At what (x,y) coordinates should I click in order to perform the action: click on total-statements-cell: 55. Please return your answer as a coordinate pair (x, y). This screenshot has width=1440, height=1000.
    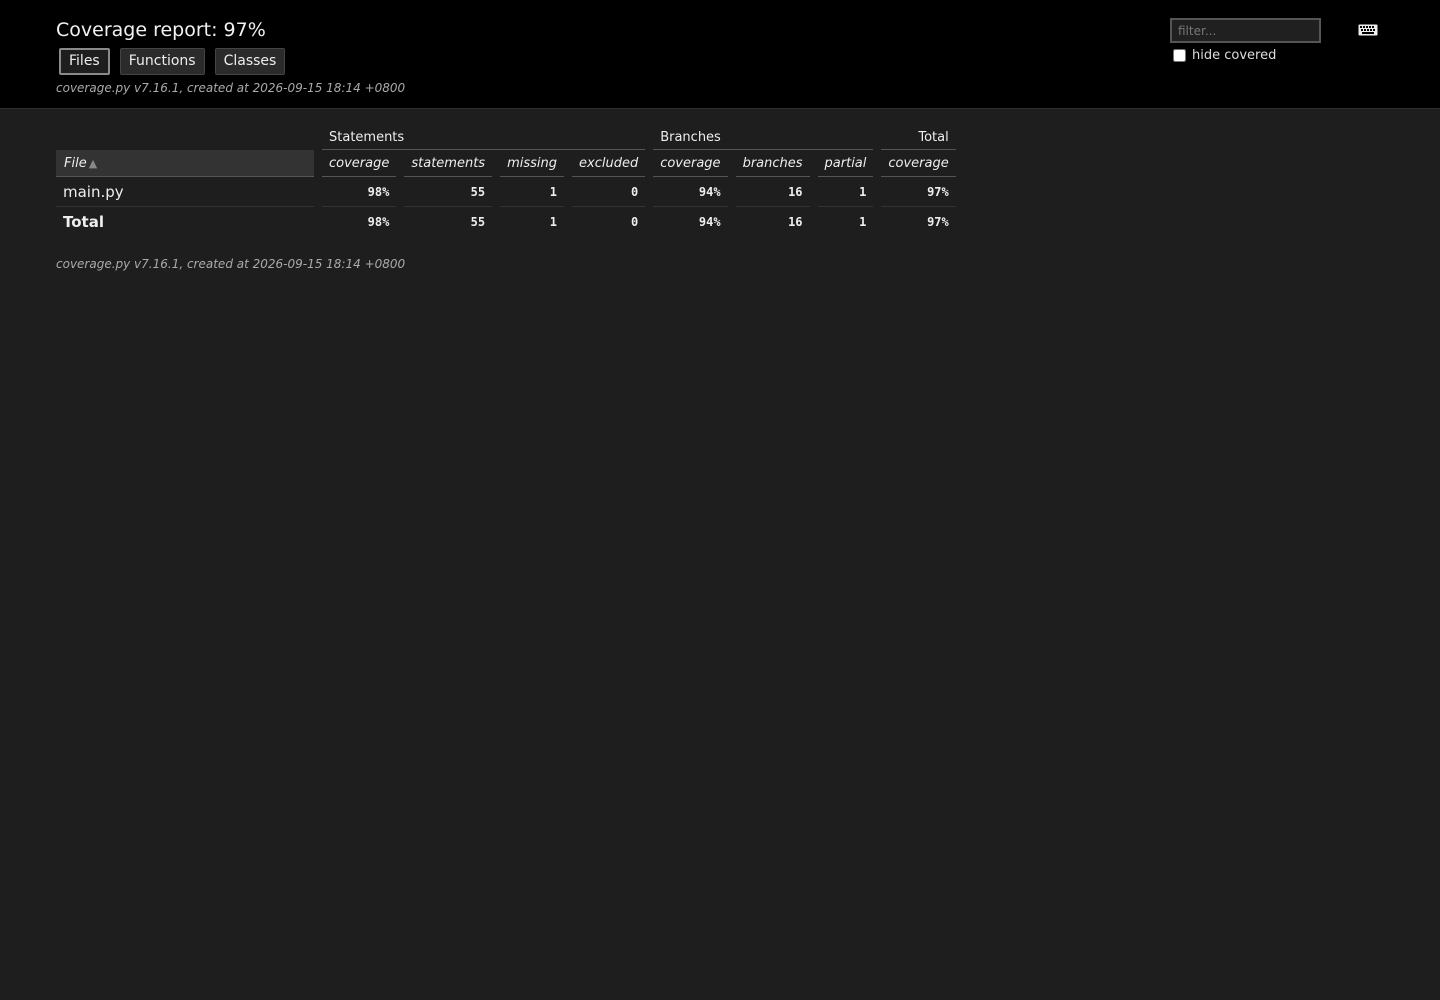
    Looking at the image, I should click on (478, 222).